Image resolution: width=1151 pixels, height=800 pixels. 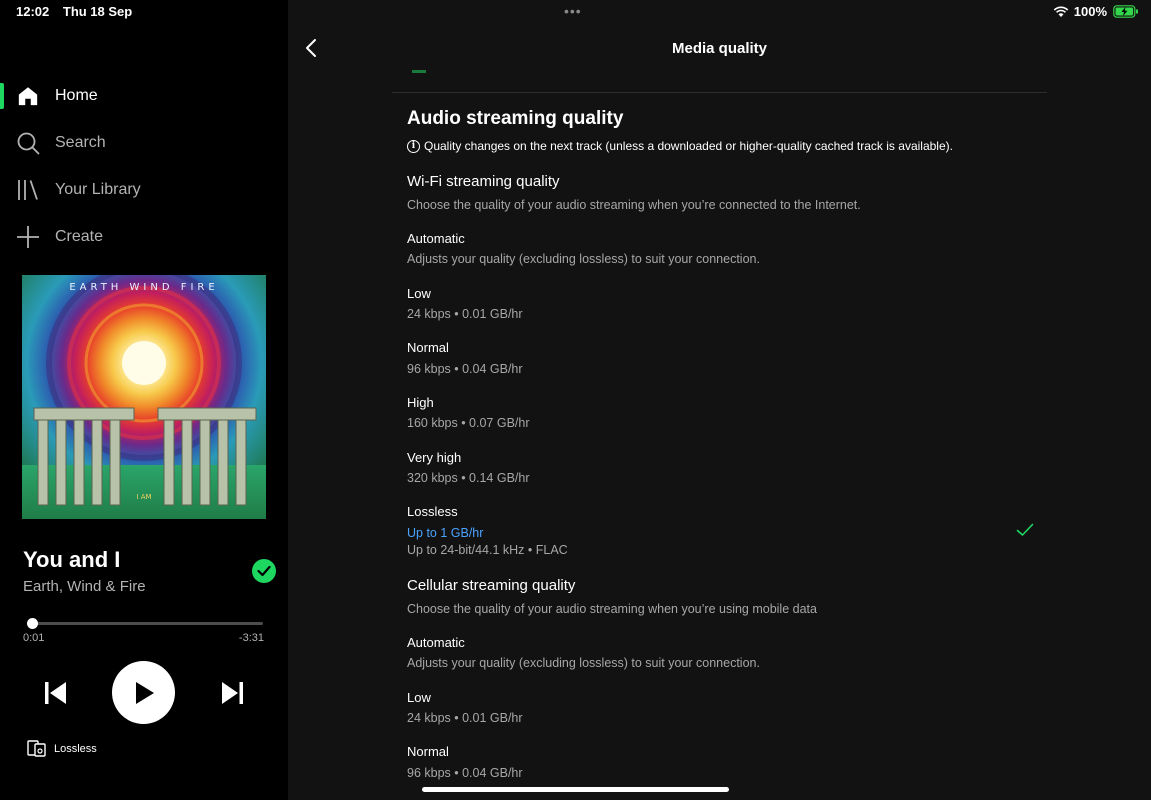 What do you see at coordinates (28, 96) in the screenshot?
I see `home-icon` at bounding box center [28, 96].